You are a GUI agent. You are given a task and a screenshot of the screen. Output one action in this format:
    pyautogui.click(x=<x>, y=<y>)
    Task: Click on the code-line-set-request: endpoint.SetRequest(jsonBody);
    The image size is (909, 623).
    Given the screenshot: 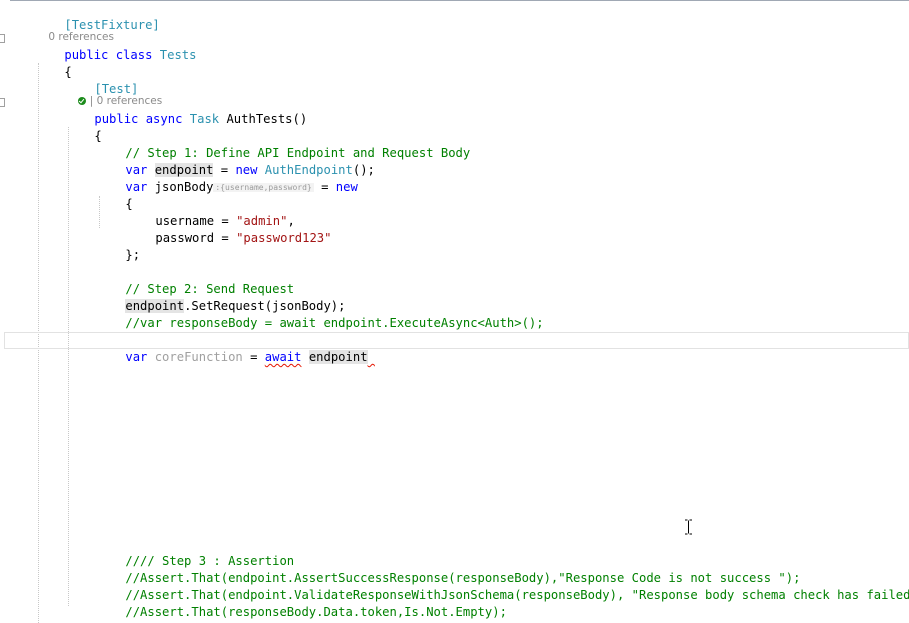 What is the action you would take?
    pyautogui.click(x=221, y=297)
    